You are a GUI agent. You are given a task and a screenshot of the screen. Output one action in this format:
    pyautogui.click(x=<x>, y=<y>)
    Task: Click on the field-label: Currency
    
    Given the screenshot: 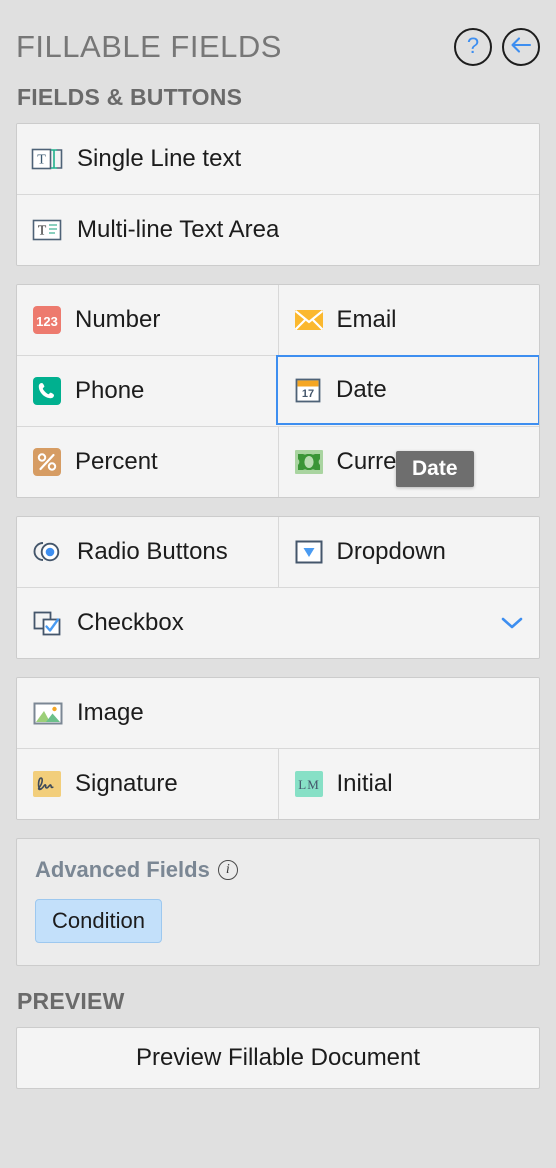 What is the action you would take?
    pyautogui.click(x=385, y=461)
    